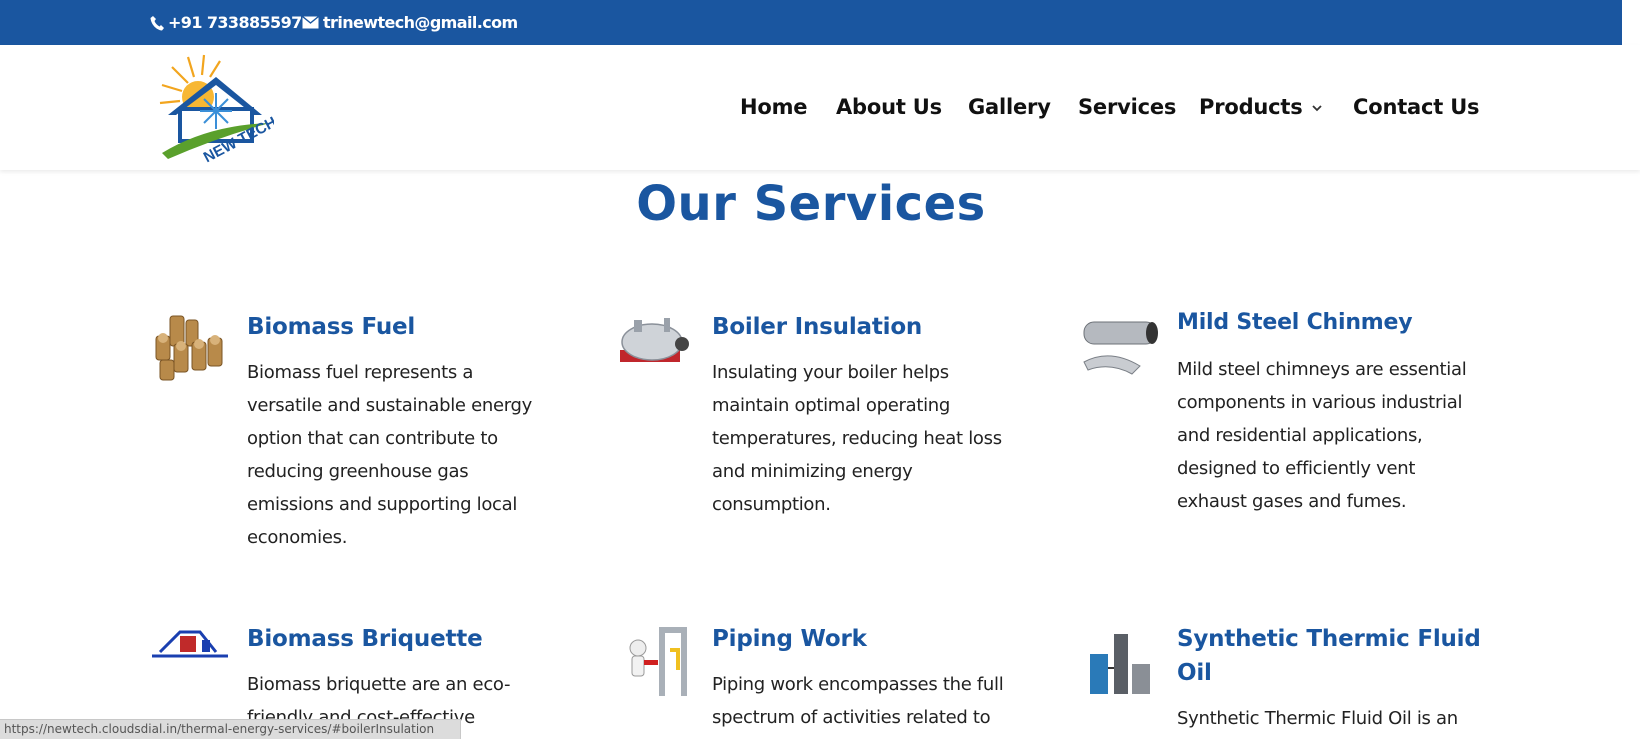 This screenshot has height=739, width=1640. I want to click on nav-services: Services, so click(1127, 107).